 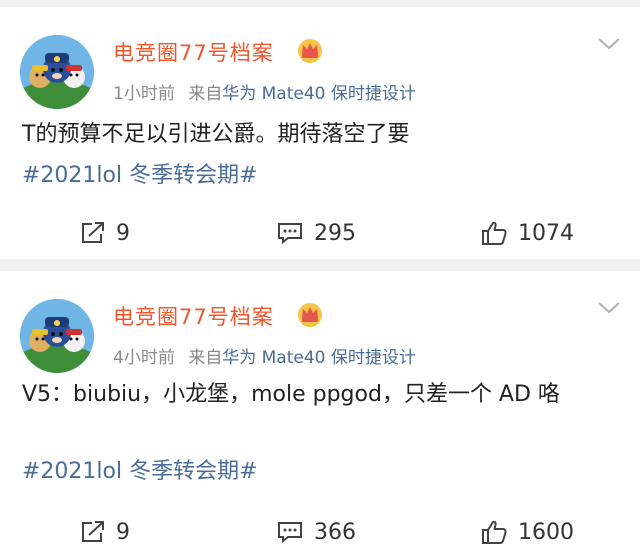 I want to click on like-count: 1074, so click(x=546, y=233).